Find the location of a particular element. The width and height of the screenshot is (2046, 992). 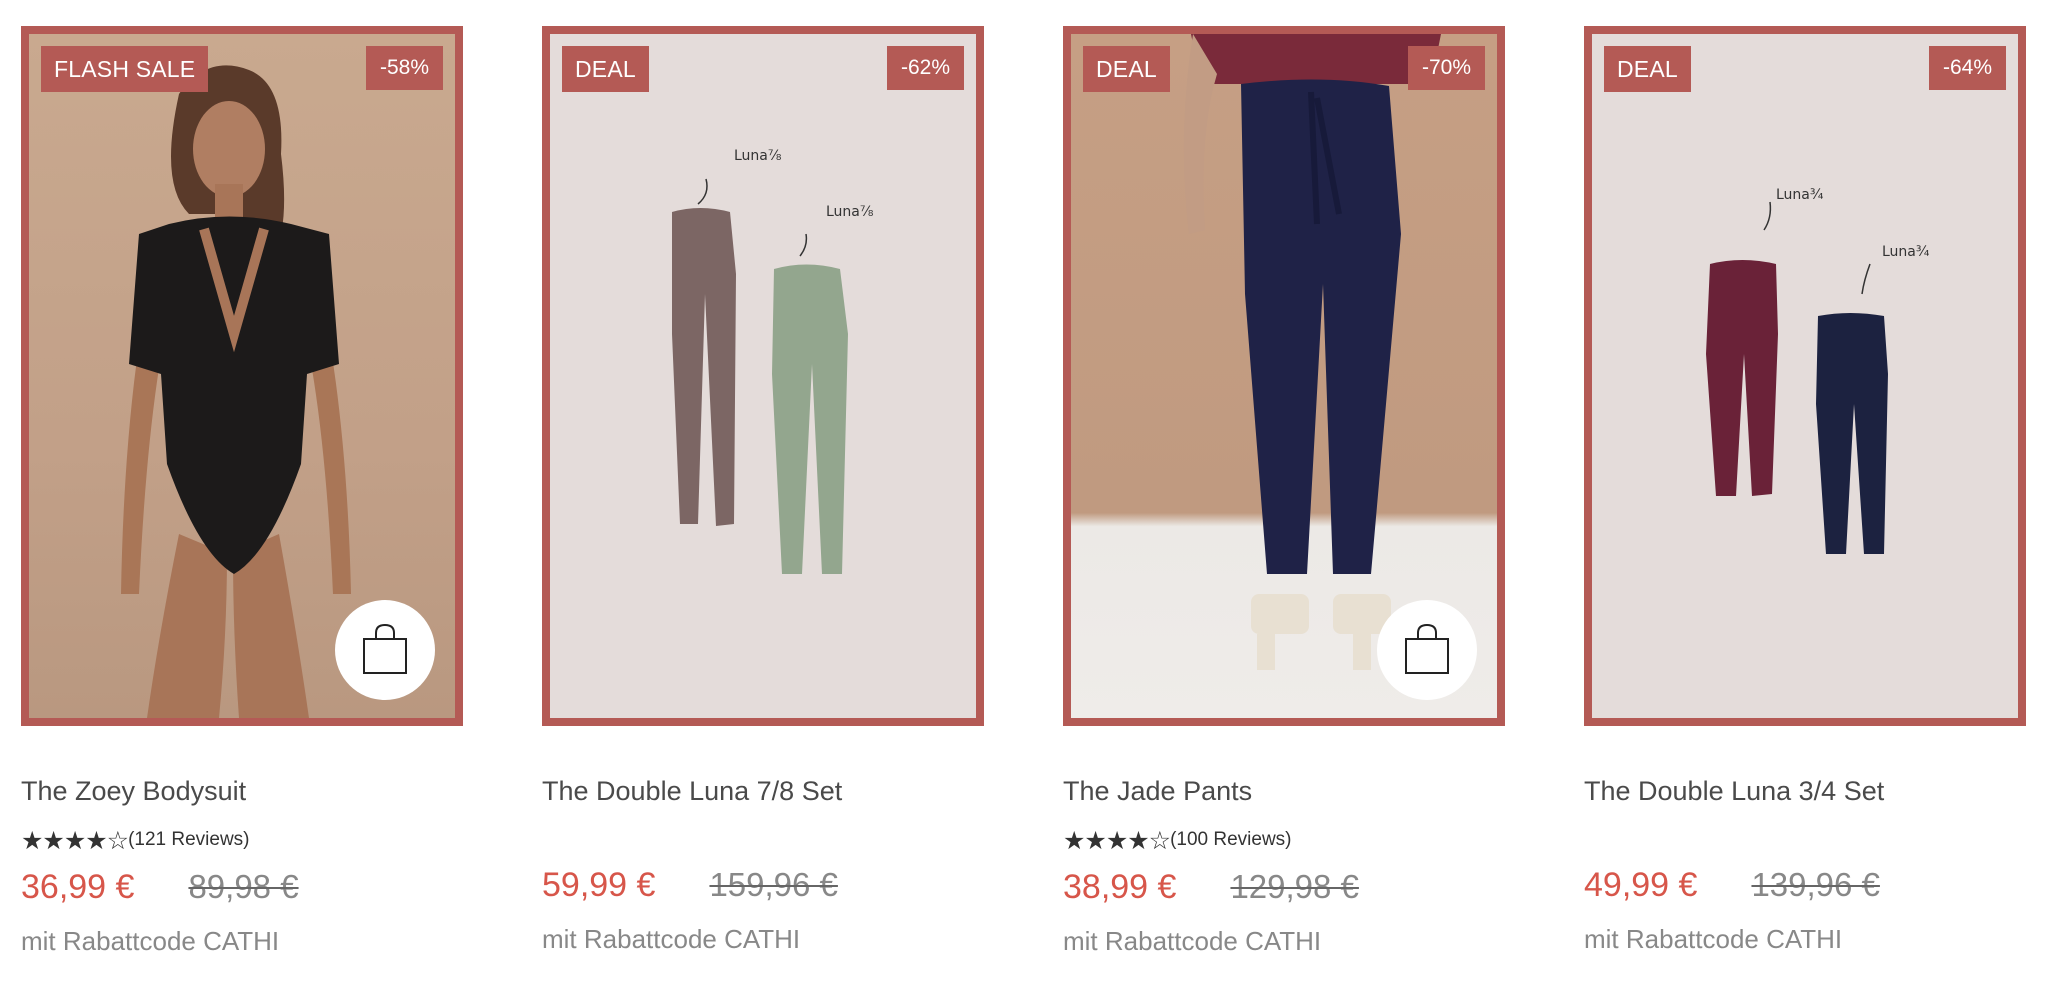

product-title: The Zoey Bodysuit is located at coordinates (242, 791).